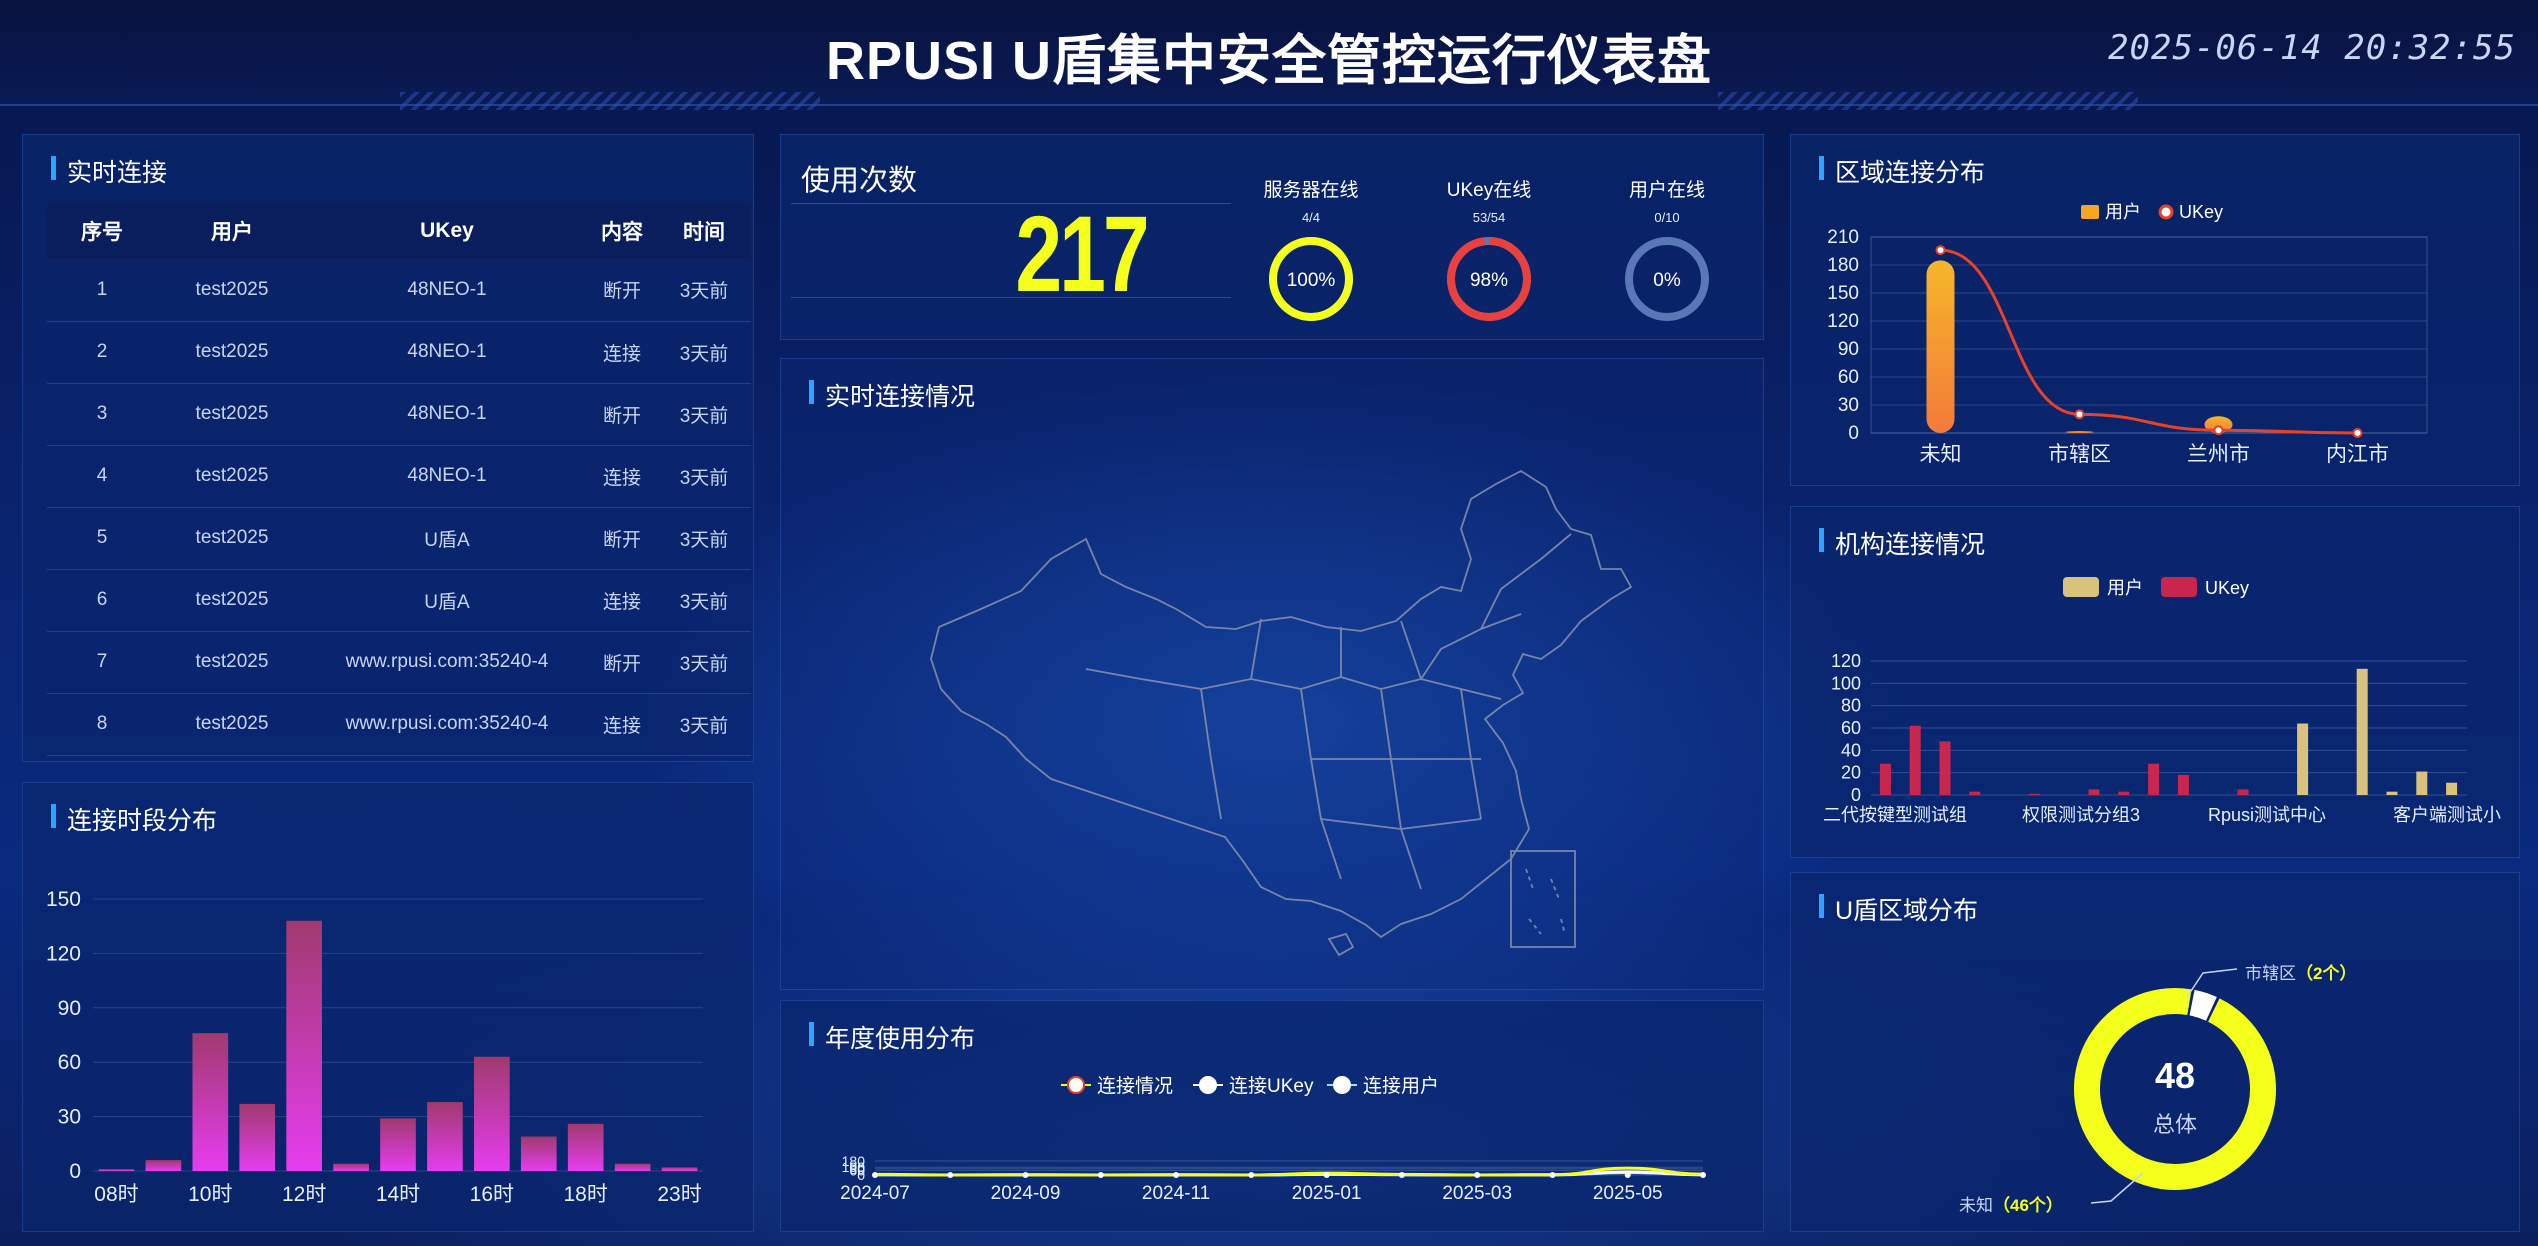  What do you see at coordinates (2174, 1124) in the screenshot?
I see `shield-total-label: 总体` at bounding box center [2174, 1124].